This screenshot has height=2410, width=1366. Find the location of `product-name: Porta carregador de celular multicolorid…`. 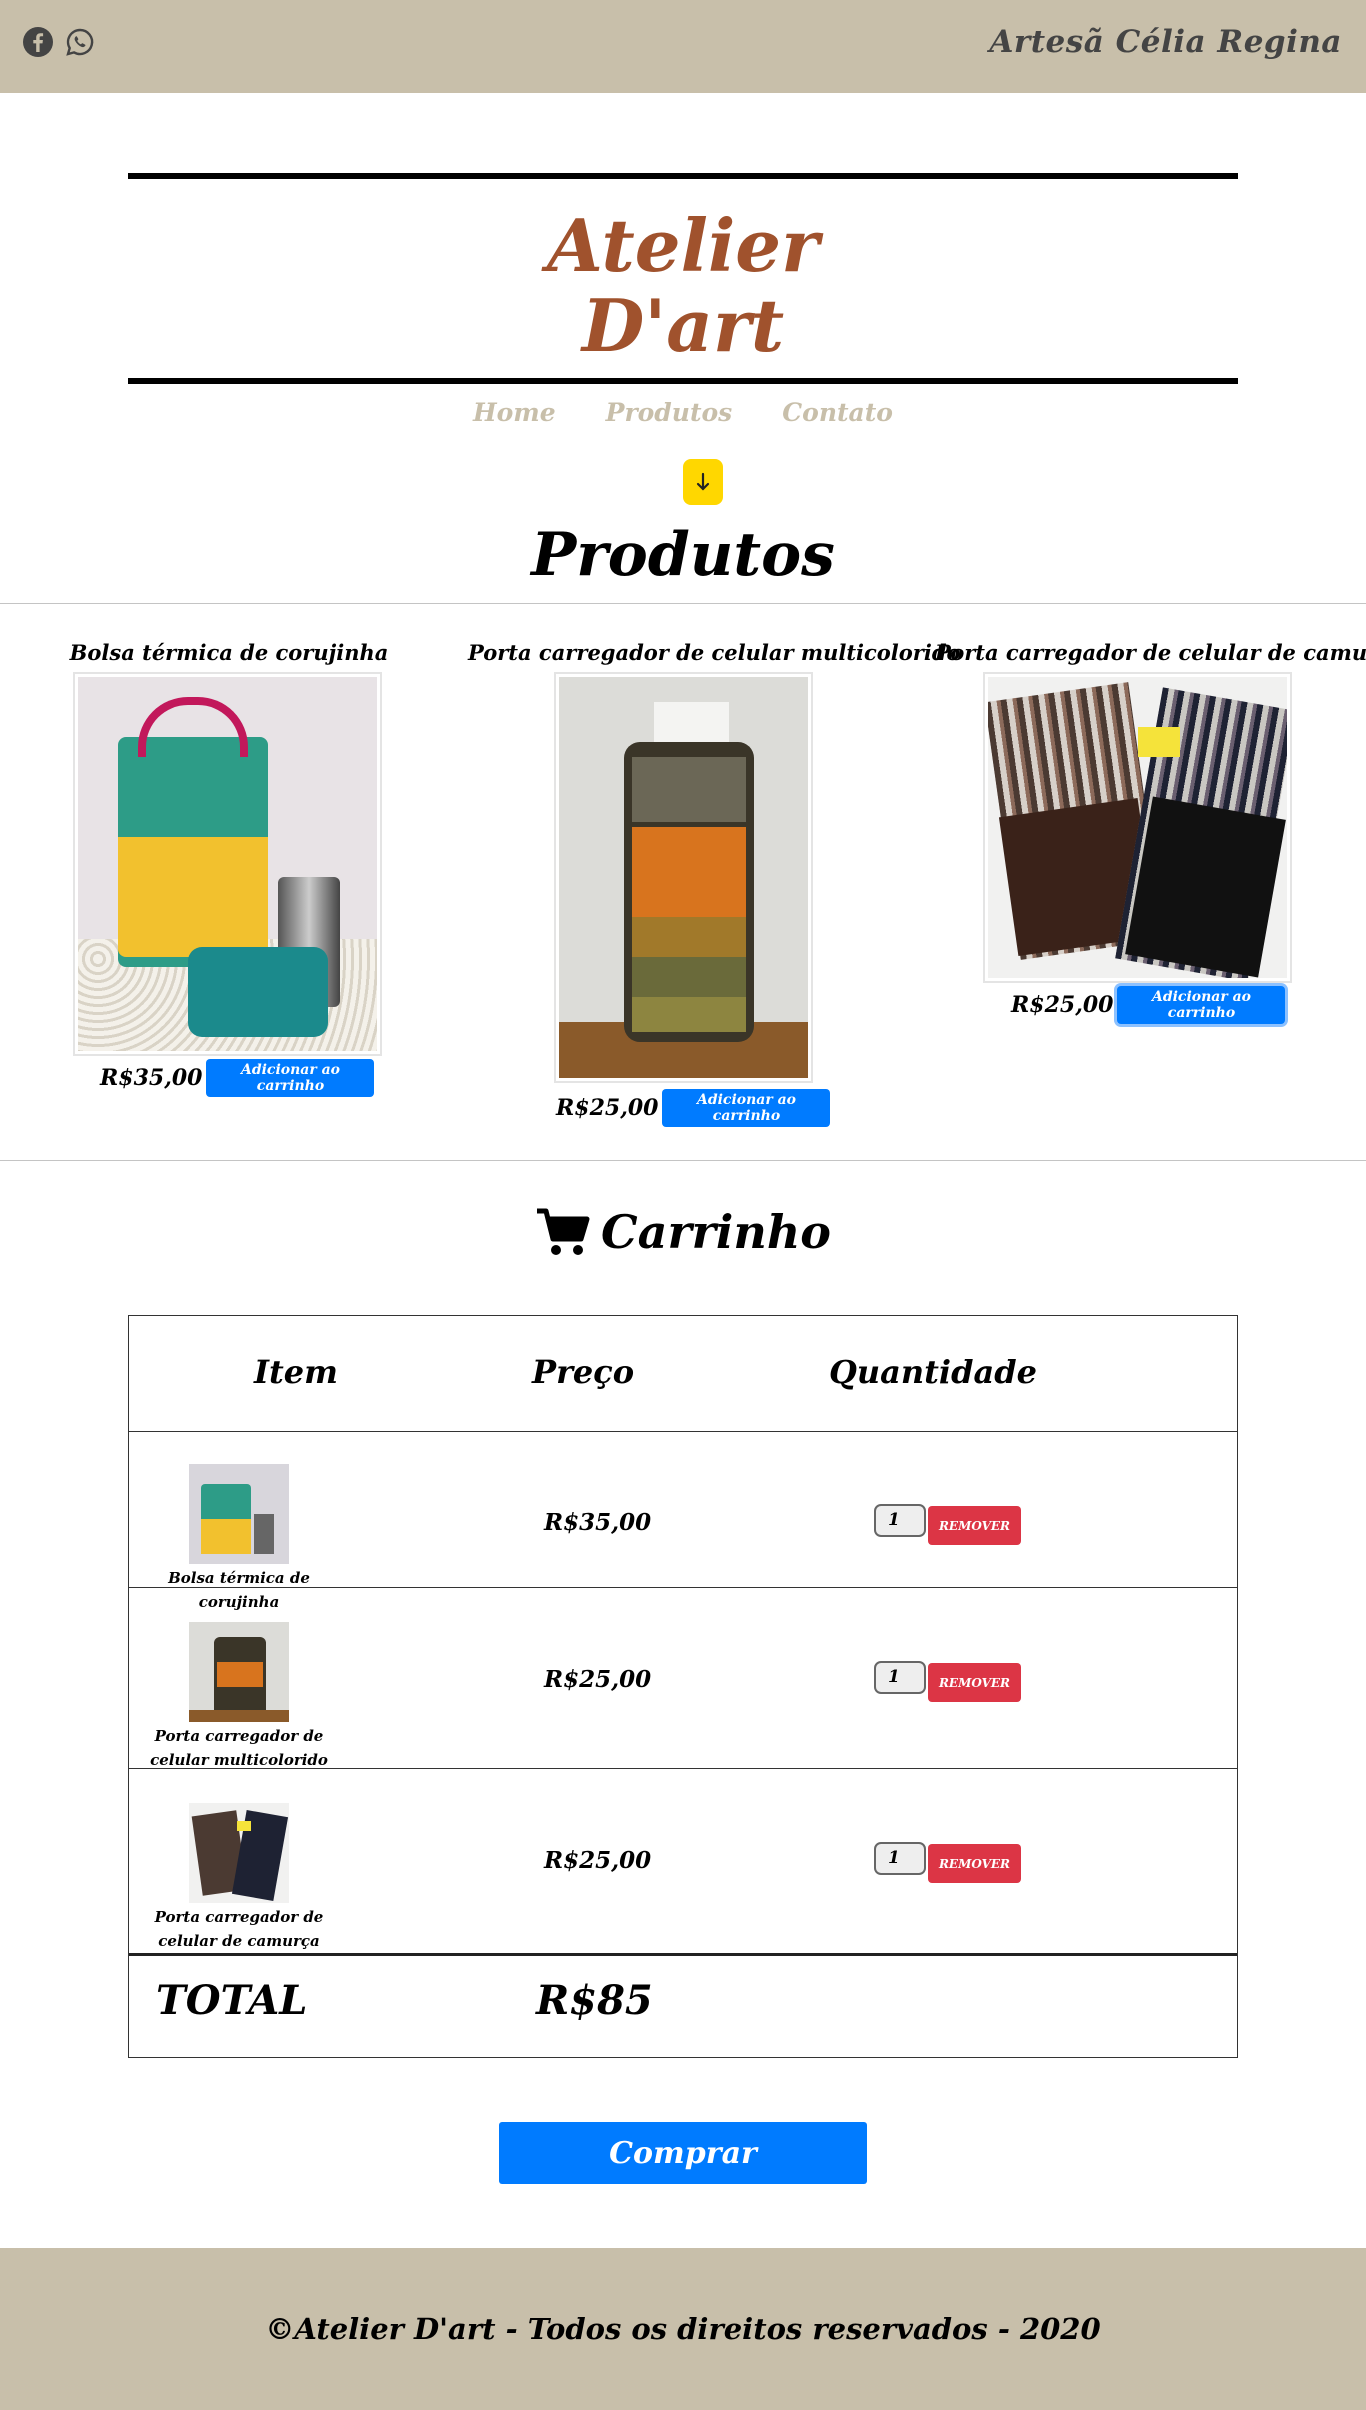

product-name: Porta carregador de celular multicolorid… is located at coordinates (714, 652).